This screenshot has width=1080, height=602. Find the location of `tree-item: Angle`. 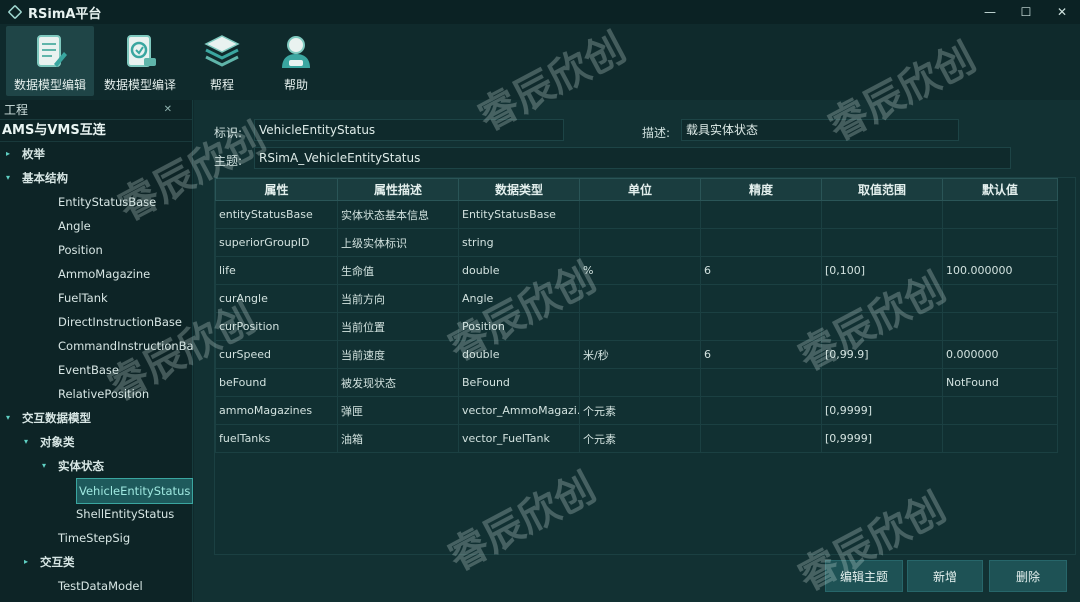

tree-item: Angle is located at coordinates (96, 226).